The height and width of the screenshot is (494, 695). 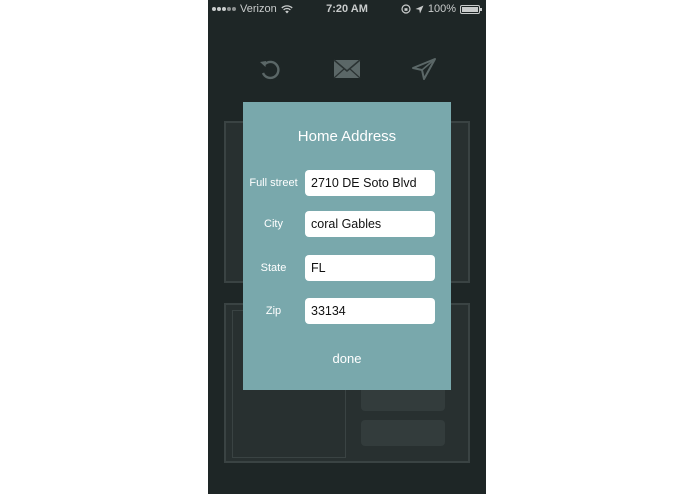 What do you see at coordinates (347, 69) in the screenshot?
I see `envelope-icon` at bounding box center [347, 69].